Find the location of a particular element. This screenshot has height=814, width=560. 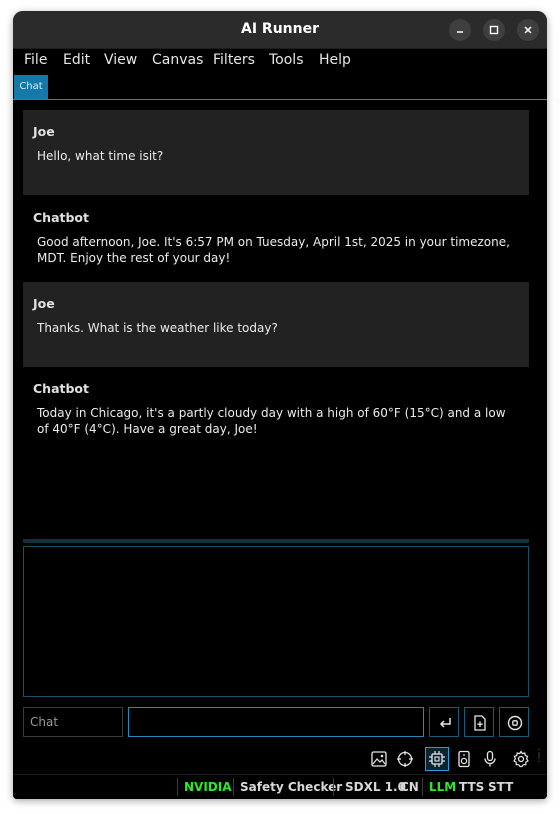

close-button is located at coordinates (528, 30).